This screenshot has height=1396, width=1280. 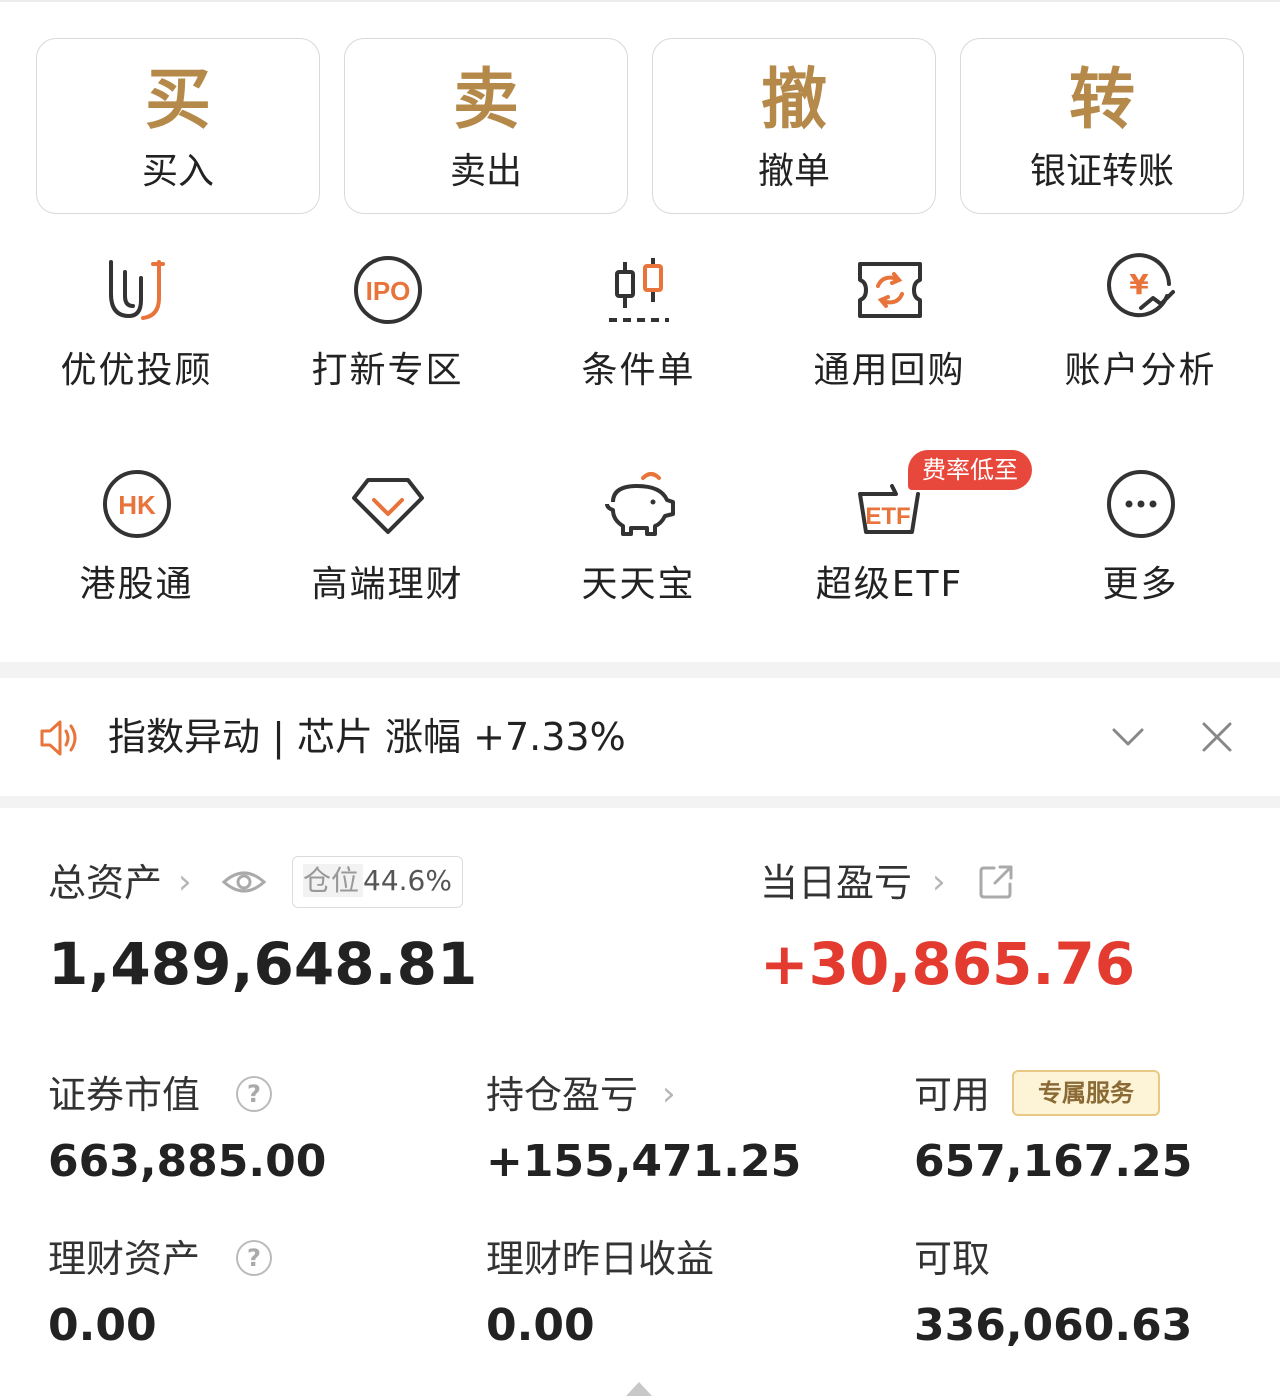 I want to click on service-hk-connect: HK 港股通, so click(x=136, y=534).